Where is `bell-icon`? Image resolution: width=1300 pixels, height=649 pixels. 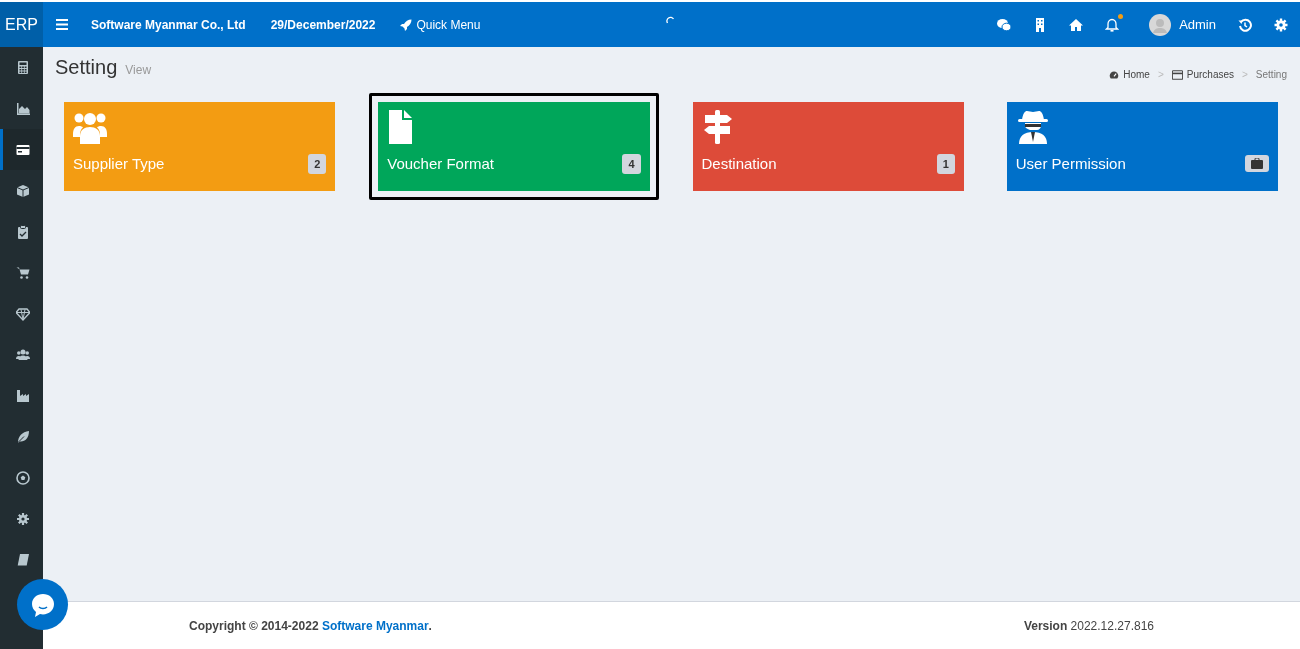
bell-icon is located at coordinates (1112, 24).